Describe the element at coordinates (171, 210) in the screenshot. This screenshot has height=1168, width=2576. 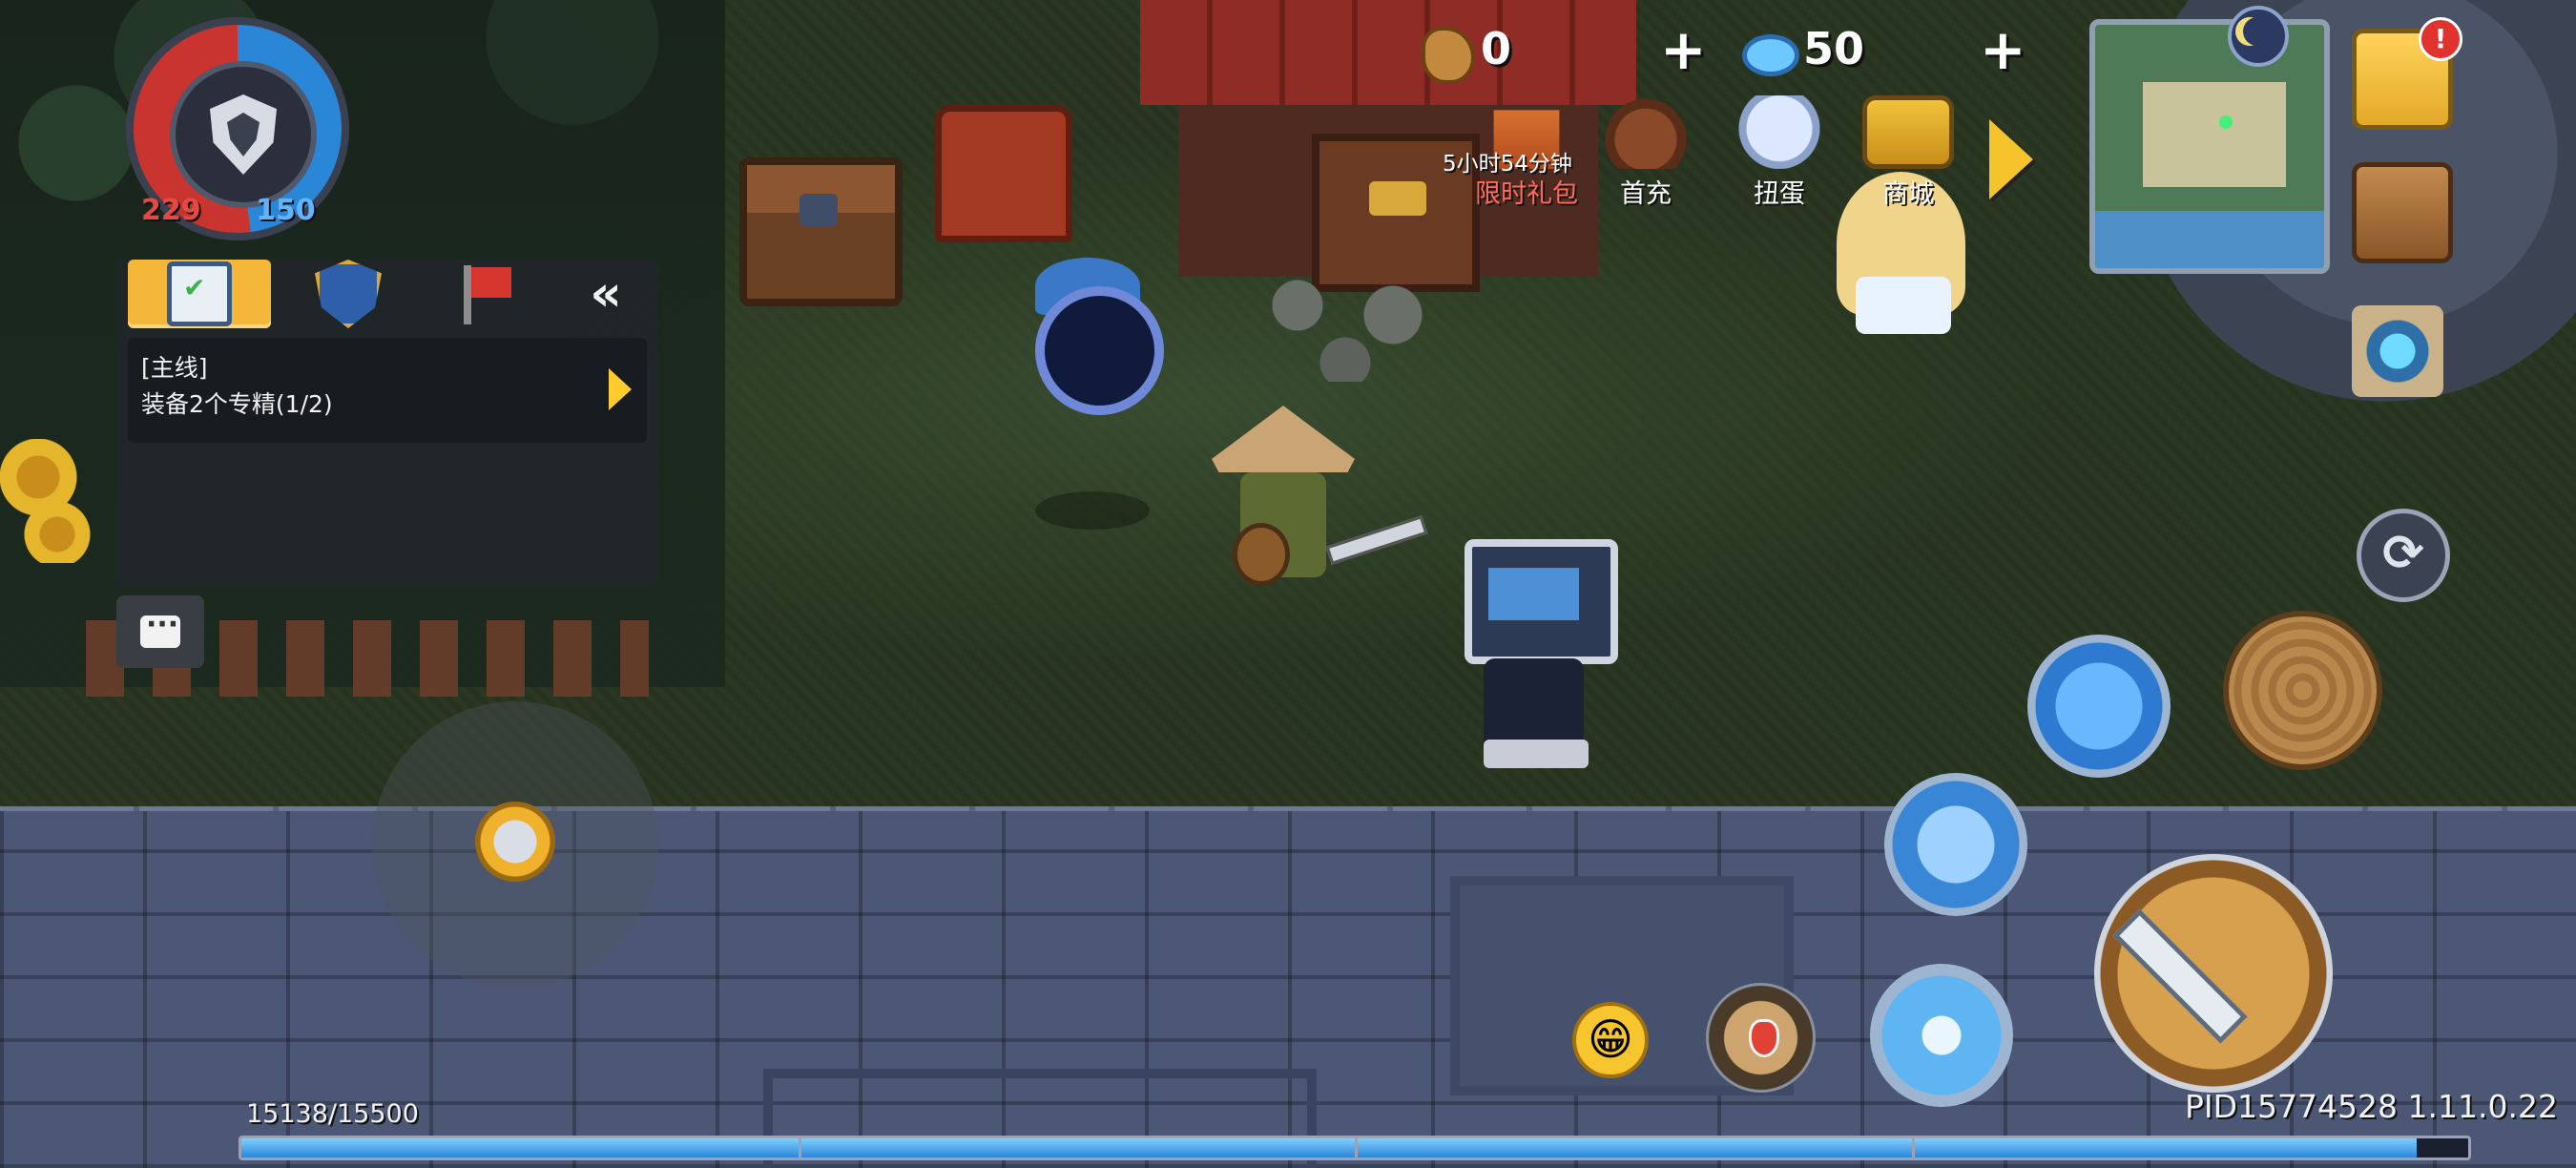
I see `hp-value: 229` at that location.